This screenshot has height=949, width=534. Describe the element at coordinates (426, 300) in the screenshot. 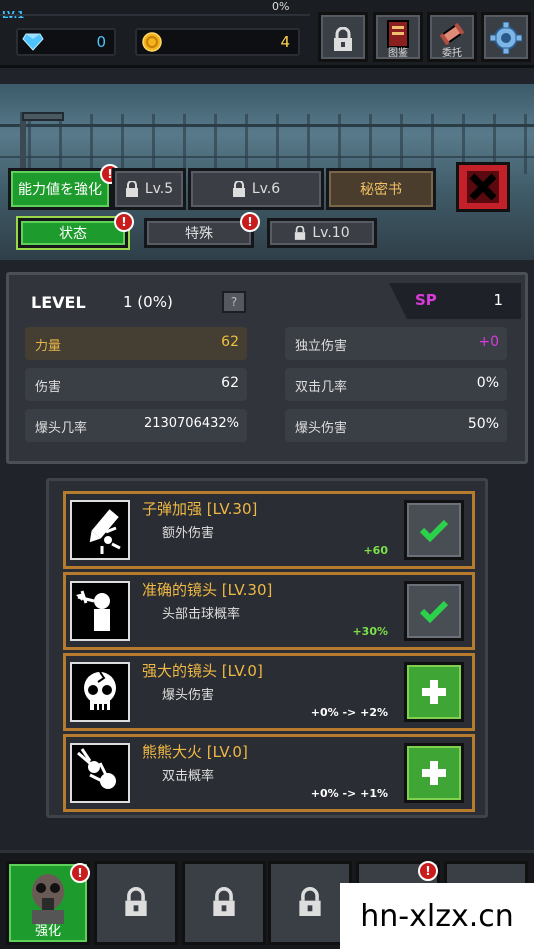

I see `sp-label: SP` at that location.